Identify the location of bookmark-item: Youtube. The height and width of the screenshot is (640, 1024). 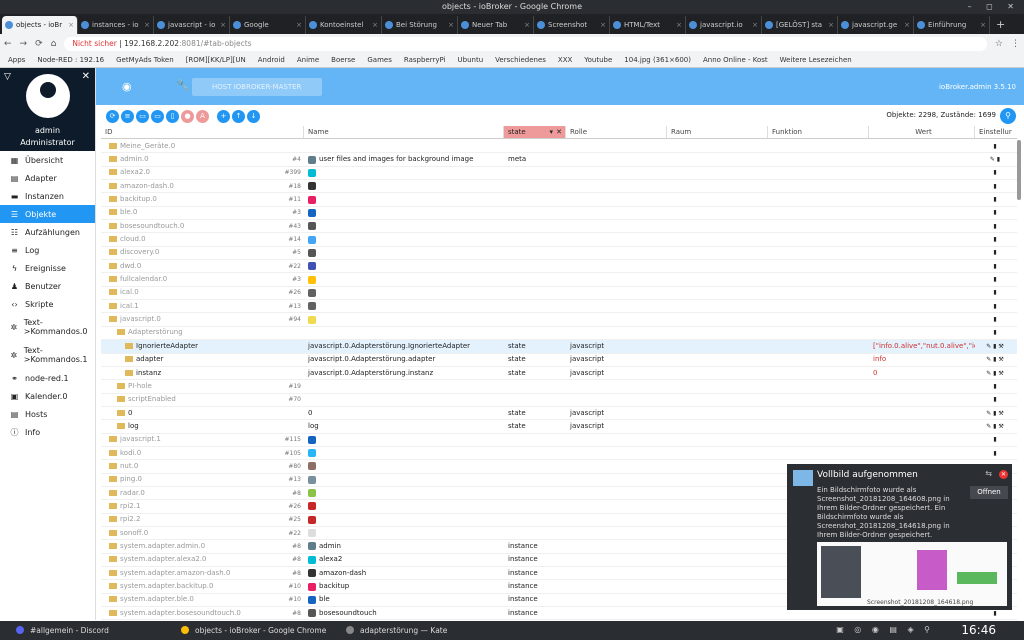
(598, 60).